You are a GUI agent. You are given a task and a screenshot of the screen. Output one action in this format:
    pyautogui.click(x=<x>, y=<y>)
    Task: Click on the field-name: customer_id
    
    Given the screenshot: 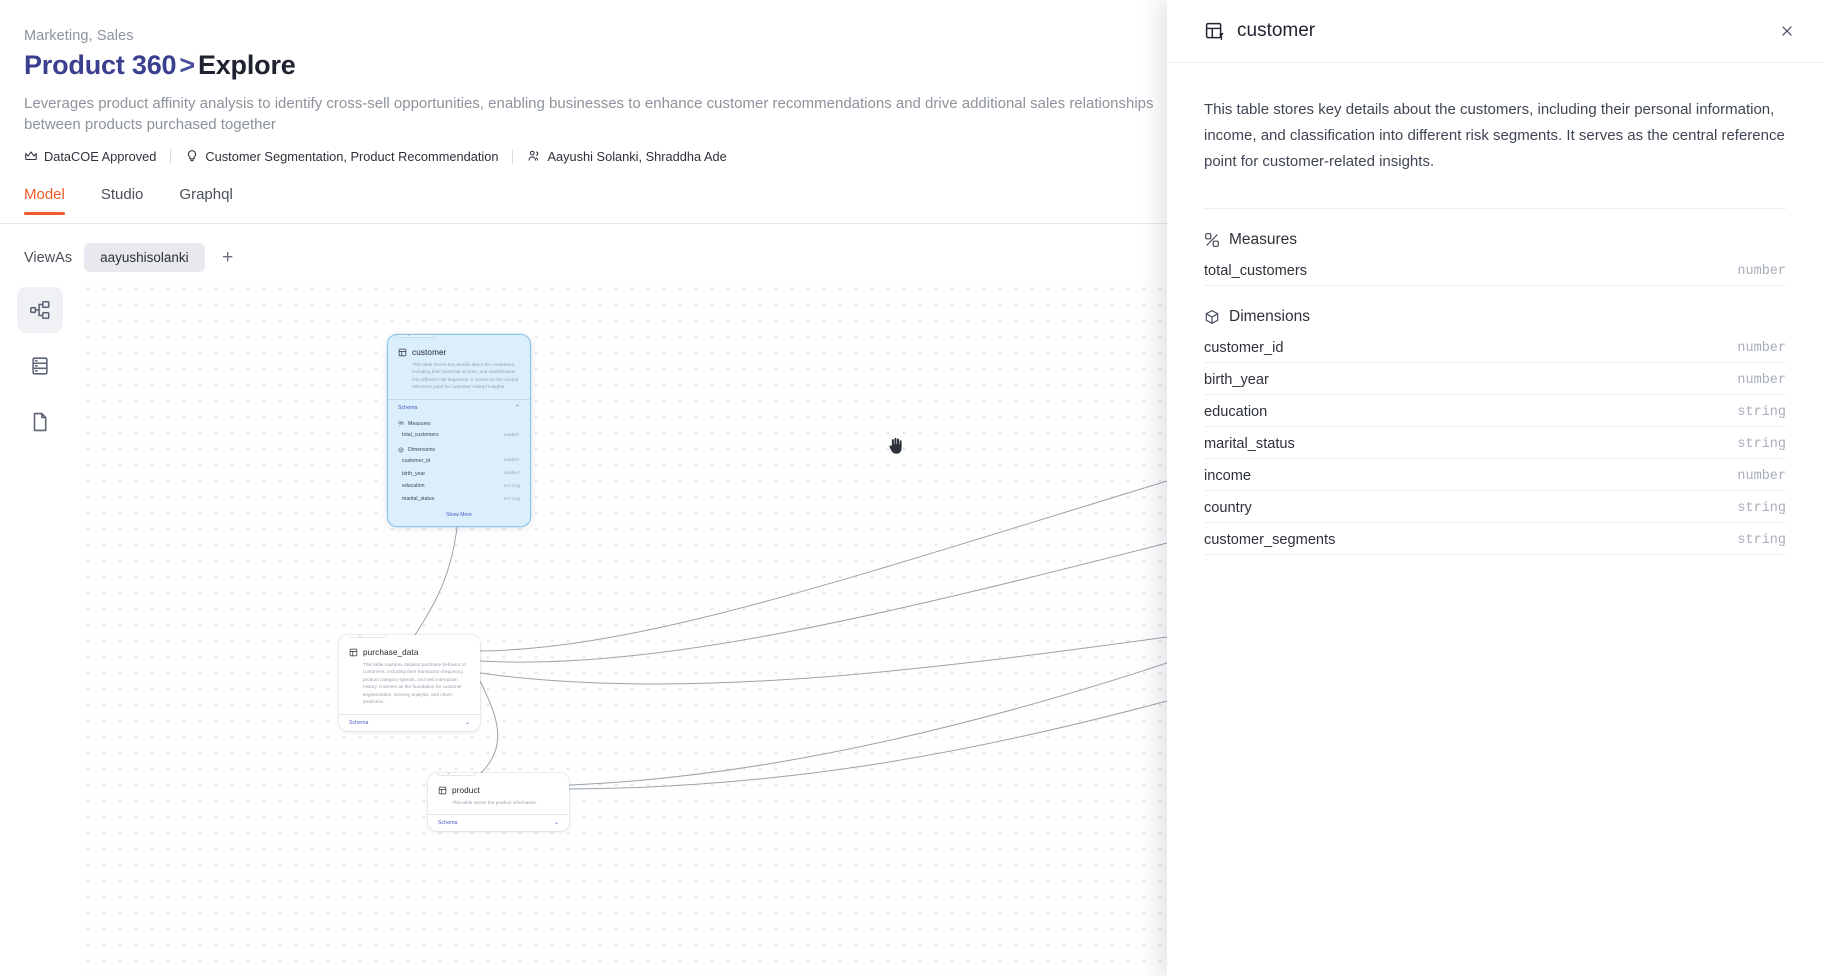 What is the action you would take?
    pyautogui.click(x=416, y=460)
    